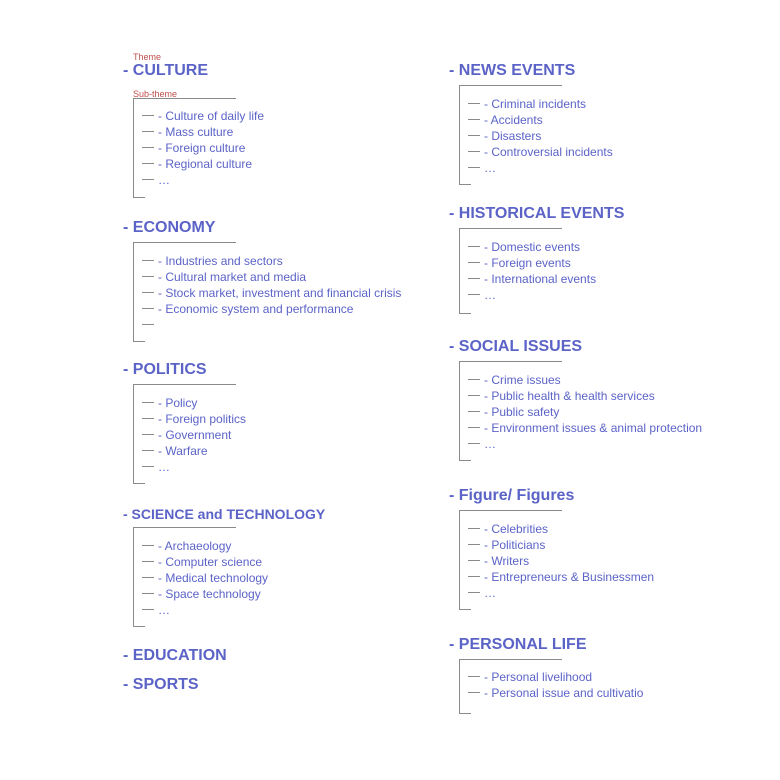 The width and height of the screenshot is (780, 780). I want to click on list-item: - Warfare, so click(175, 451).